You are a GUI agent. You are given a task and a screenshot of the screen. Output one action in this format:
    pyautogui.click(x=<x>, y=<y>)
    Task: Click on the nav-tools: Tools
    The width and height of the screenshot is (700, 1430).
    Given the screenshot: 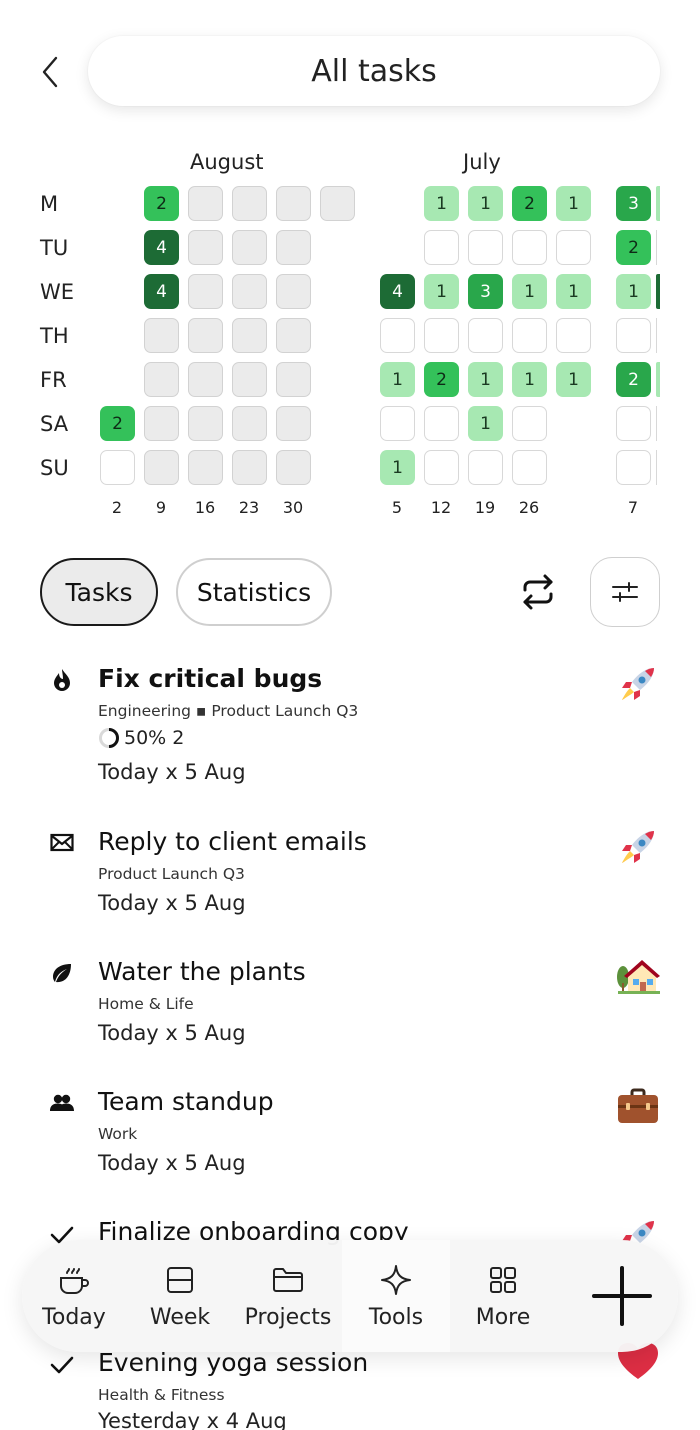 What is the action you would take?
    pyautogui.click(x=396, y=1296)
    